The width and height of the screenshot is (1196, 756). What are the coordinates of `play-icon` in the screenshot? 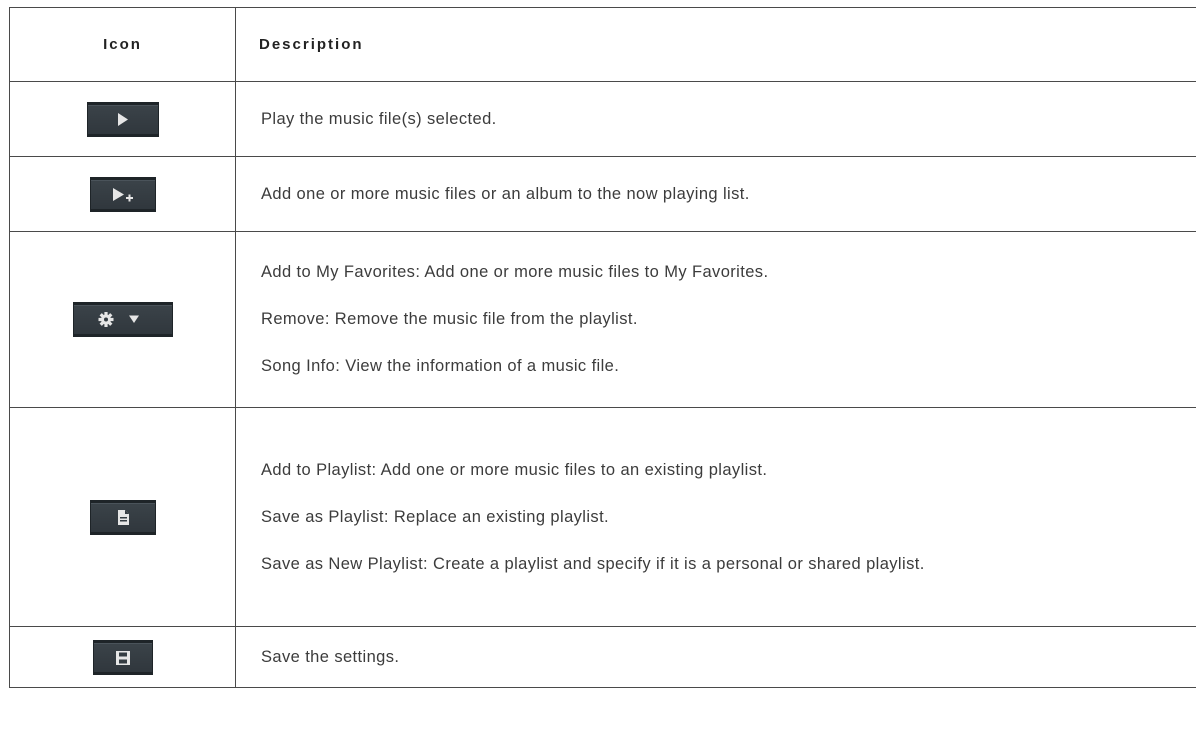 It's located at (122, 119).